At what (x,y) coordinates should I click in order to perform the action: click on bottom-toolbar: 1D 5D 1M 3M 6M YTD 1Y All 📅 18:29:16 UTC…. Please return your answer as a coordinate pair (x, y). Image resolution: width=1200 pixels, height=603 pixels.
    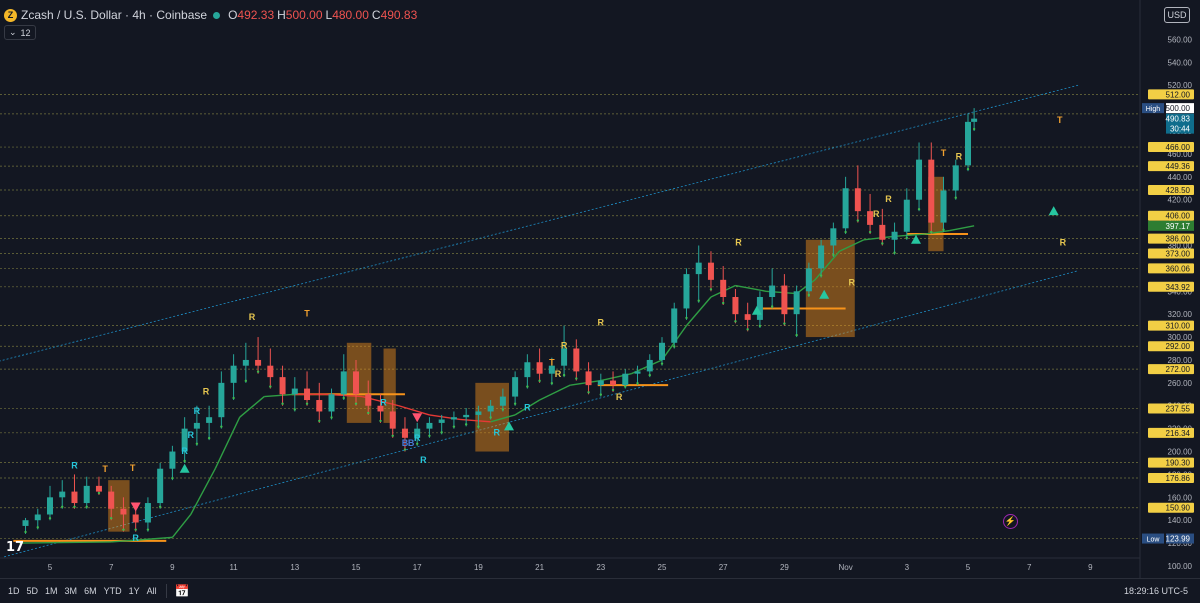
    Looking at the image, I should click on (600, 590).